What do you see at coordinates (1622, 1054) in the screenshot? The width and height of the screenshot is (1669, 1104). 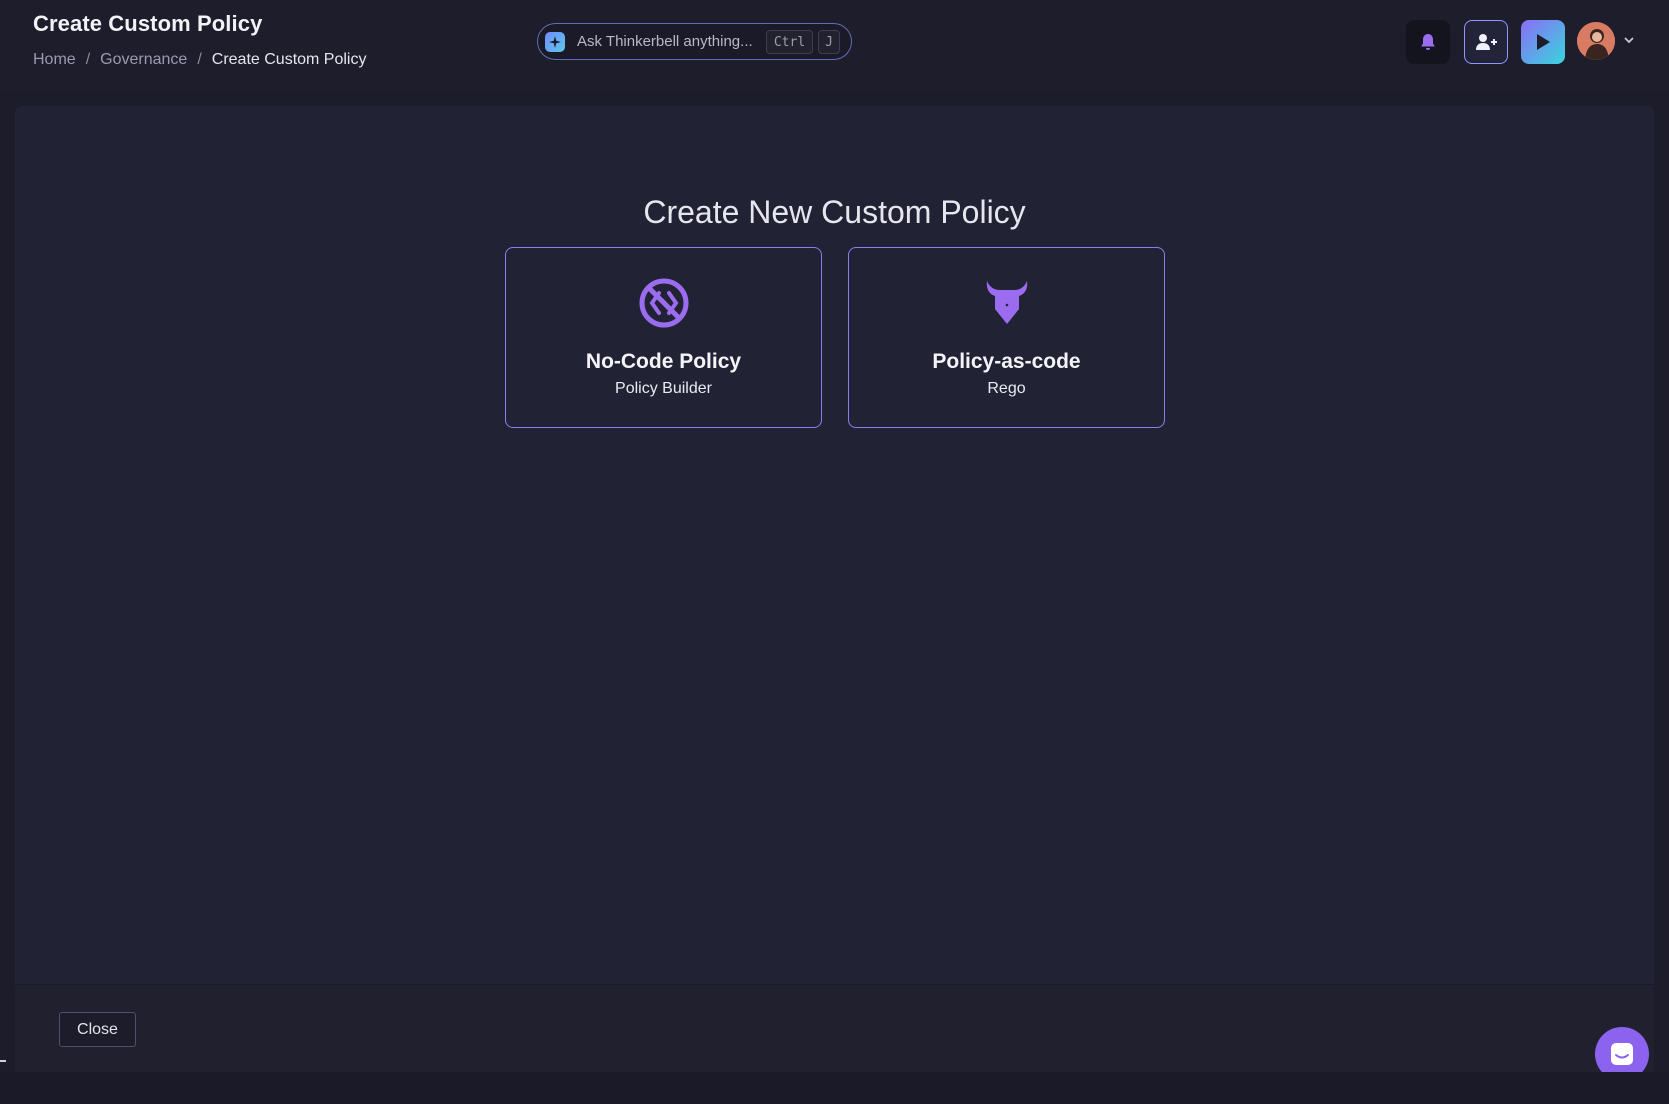 I see `chat-icon` at bounding box center [1622, 1054].